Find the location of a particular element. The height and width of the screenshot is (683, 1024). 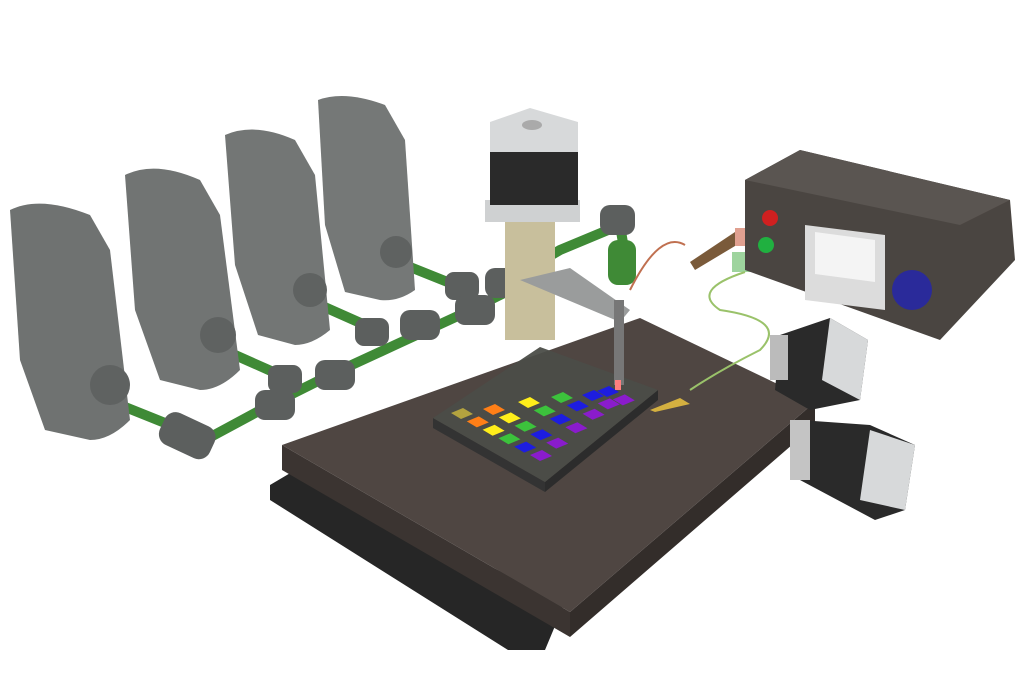

stepper-motor-y is located at coordinates (852, 470).